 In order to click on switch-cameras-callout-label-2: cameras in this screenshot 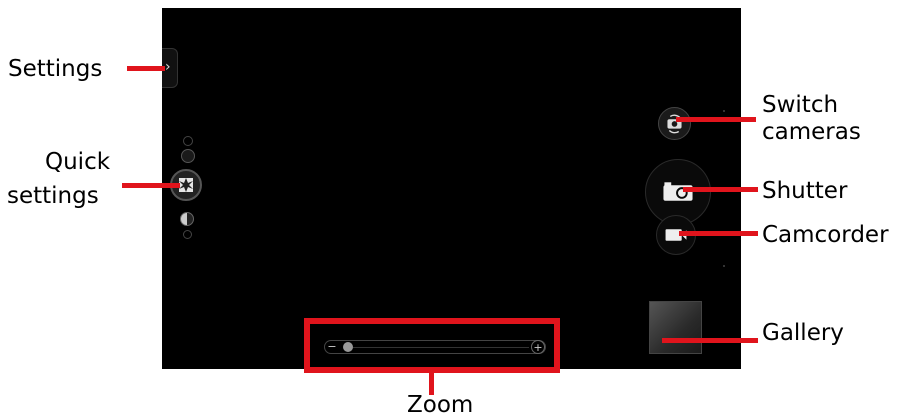, I will do `click(811, 132)`.